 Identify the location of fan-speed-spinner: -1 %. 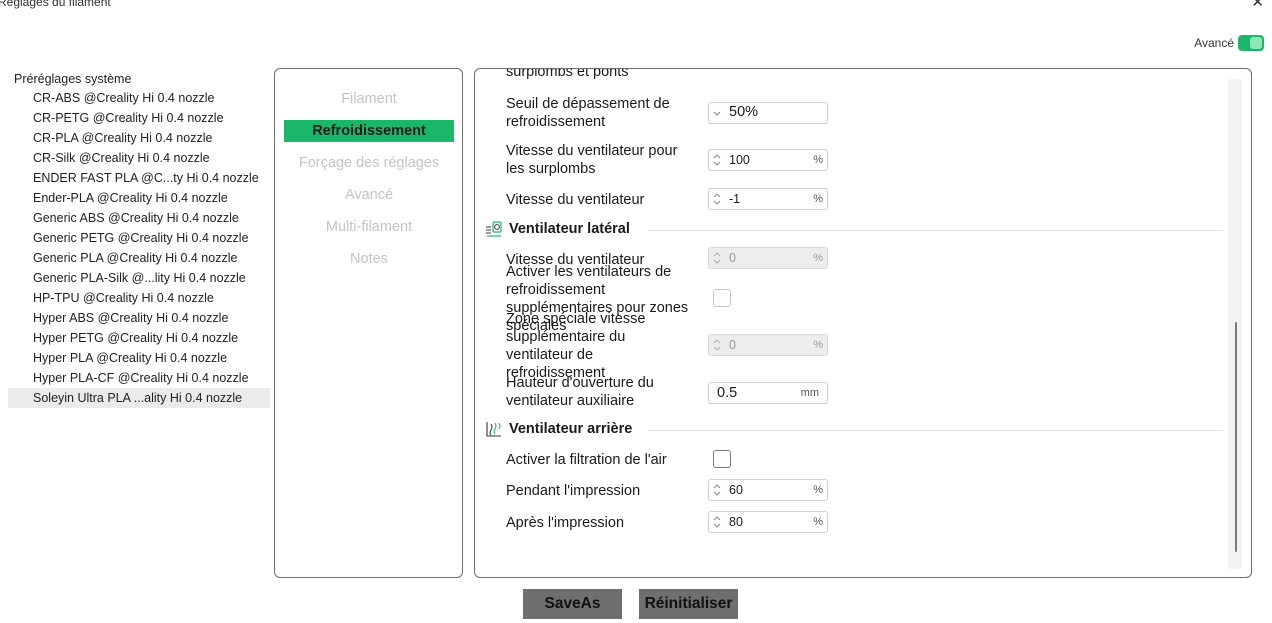
(768, 199).